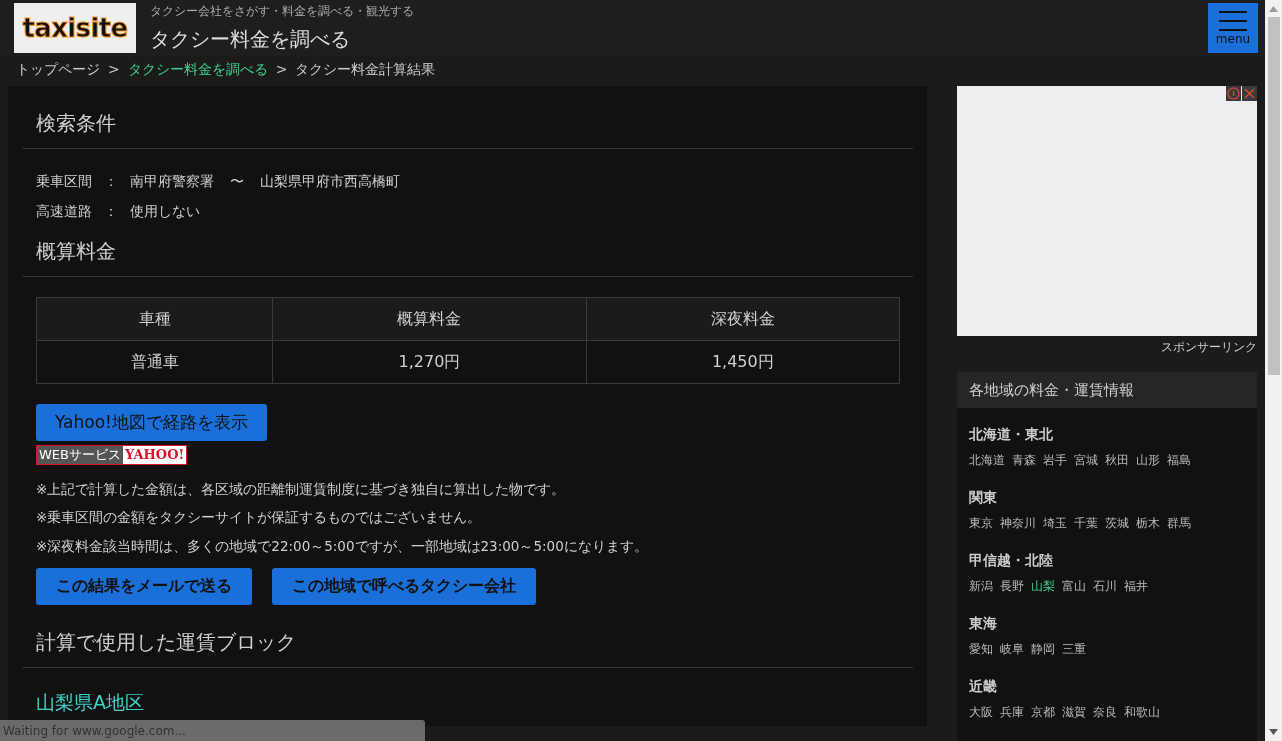  What do you see at coordinates (1142, 712) in the screenshot?
I see `prefecture-link: 和歌山` at bounding box center [1142, 712].